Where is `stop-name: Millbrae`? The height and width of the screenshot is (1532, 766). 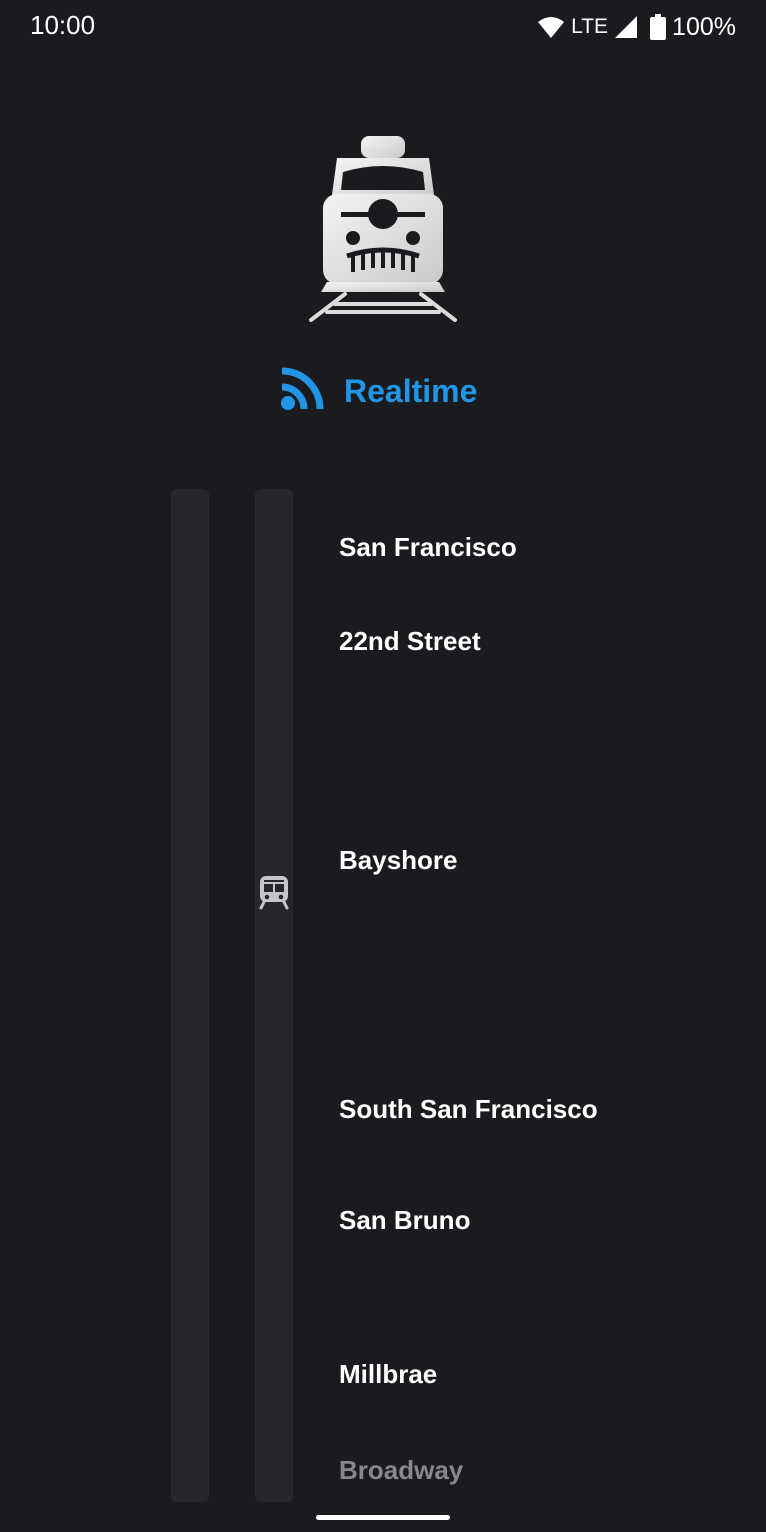 stop-name: Millbrae is located at coordinates (388, 1374).